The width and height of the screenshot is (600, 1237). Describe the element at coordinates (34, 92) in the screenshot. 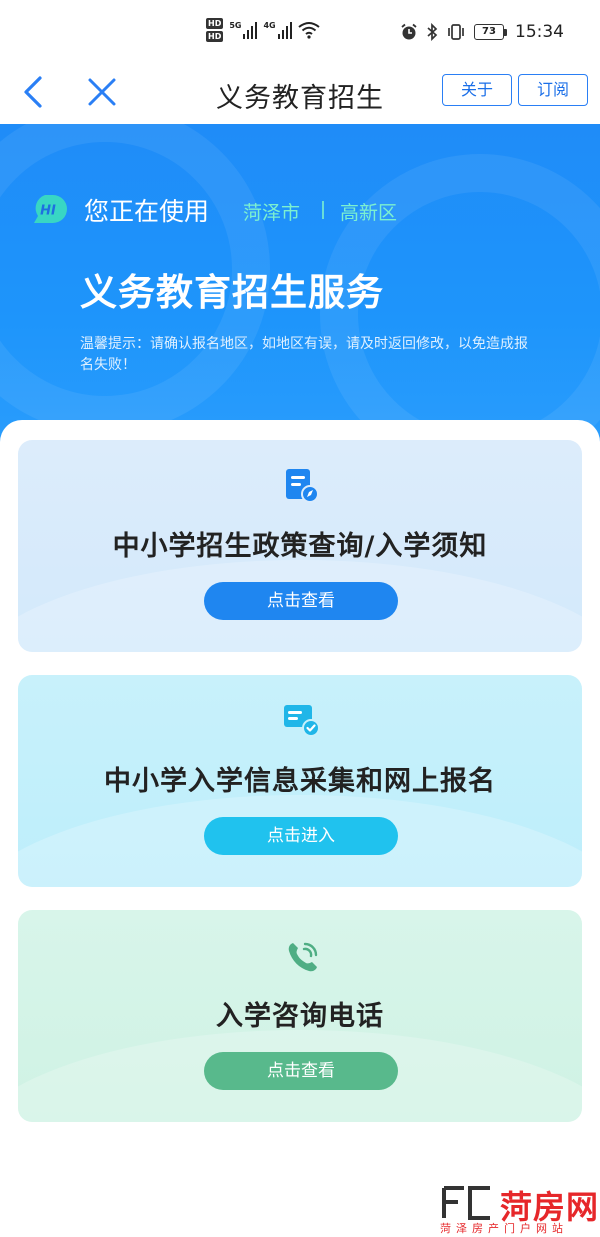

I see `back-icon` at that location.